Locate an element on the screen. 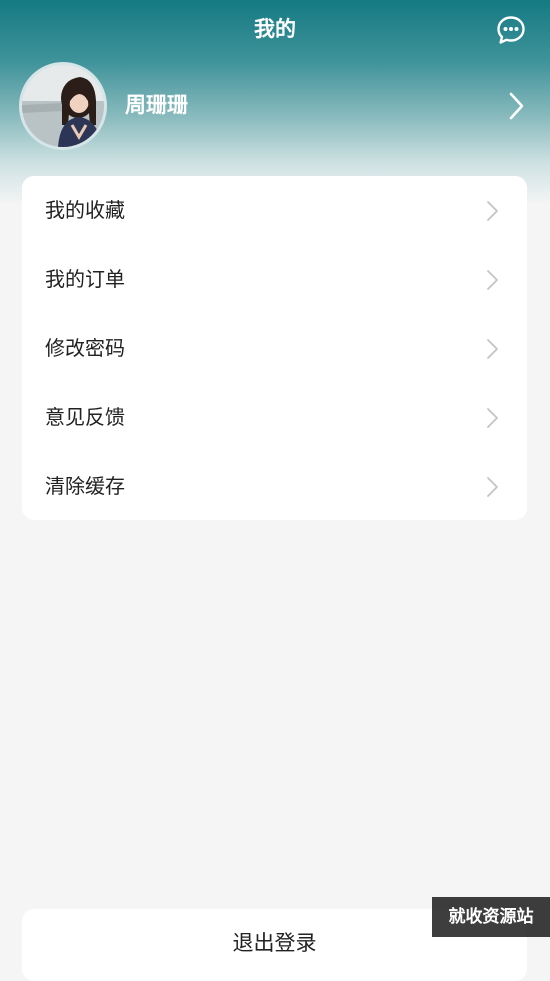  menu-item-clear-cache: 清除缓存 is located at coordinates (274, 486).